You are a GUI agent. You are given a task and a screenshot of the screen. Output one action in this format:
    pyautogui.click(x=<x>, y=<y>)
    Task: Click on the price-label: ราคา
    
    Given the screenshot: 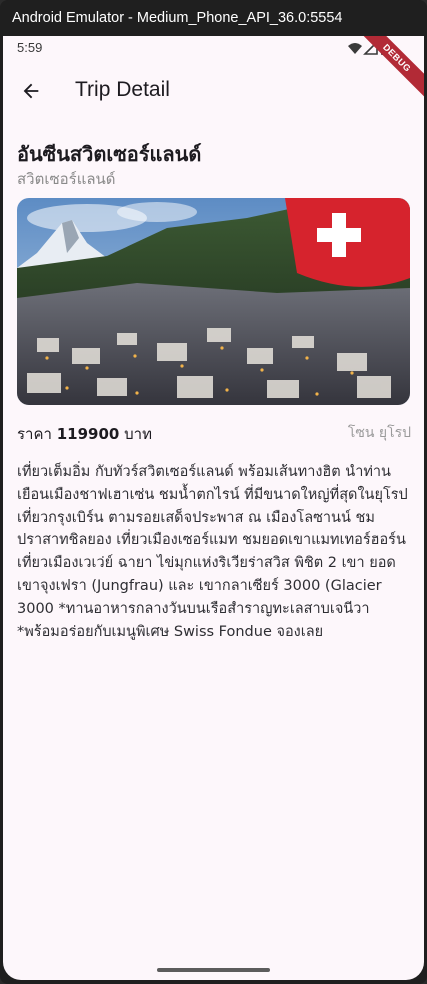 What is the action you would take?
    pyautogui.click(x=34, y=434)
    